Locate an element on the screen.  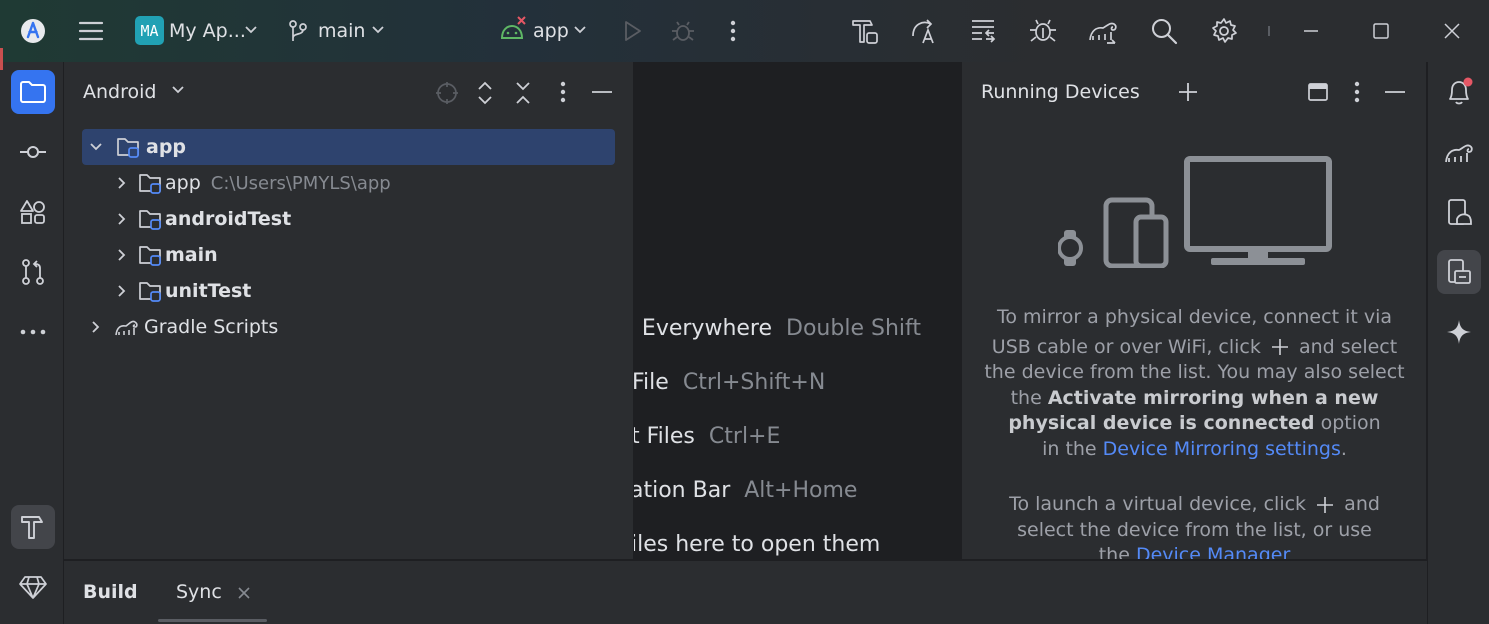
more-actions-icon is located at coordinates (733, 31).